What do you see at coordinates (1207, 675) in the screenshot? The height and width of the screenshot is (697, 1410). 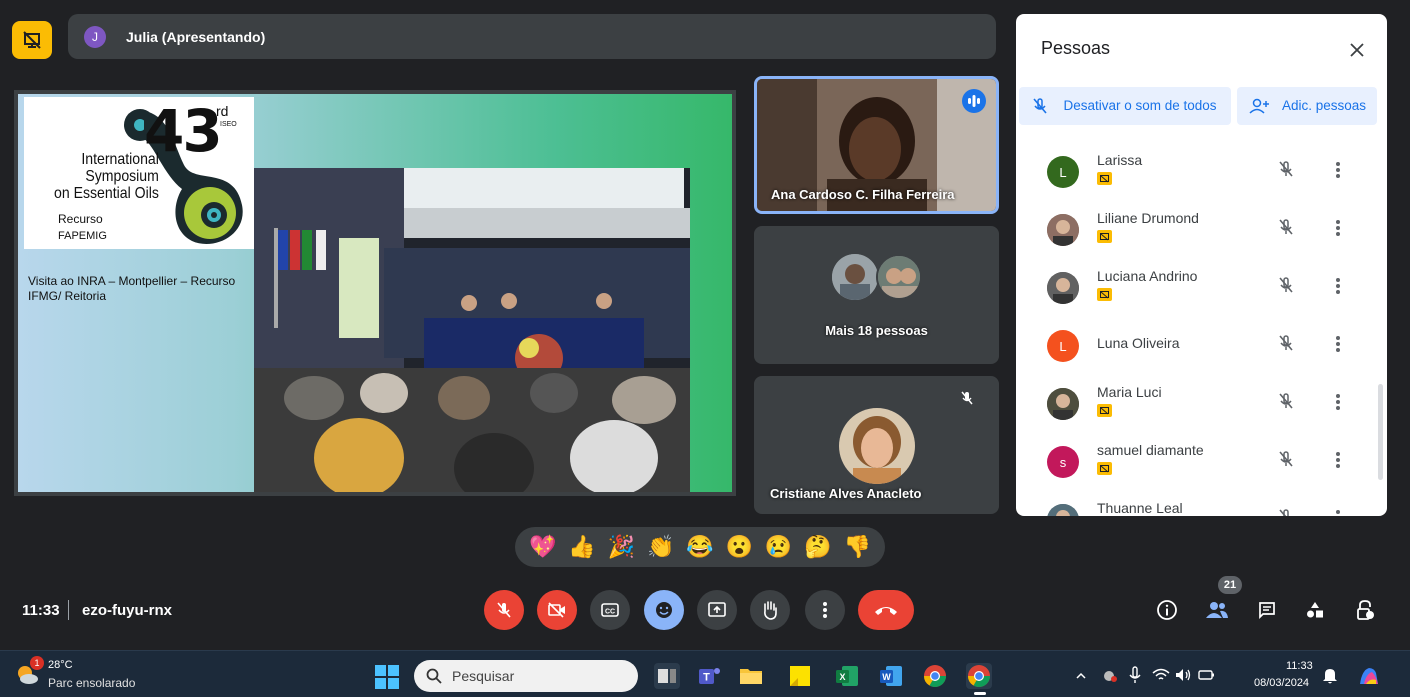 I see `battery-icon` at bounding box center [1207, 675].